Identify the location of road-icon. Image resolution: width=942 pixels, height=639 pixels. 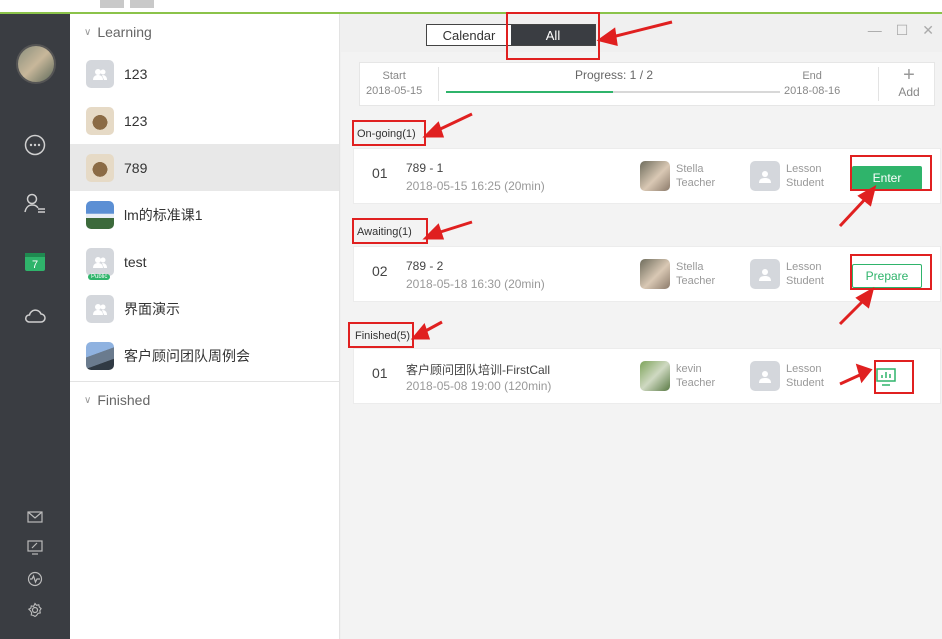
(100, 355).